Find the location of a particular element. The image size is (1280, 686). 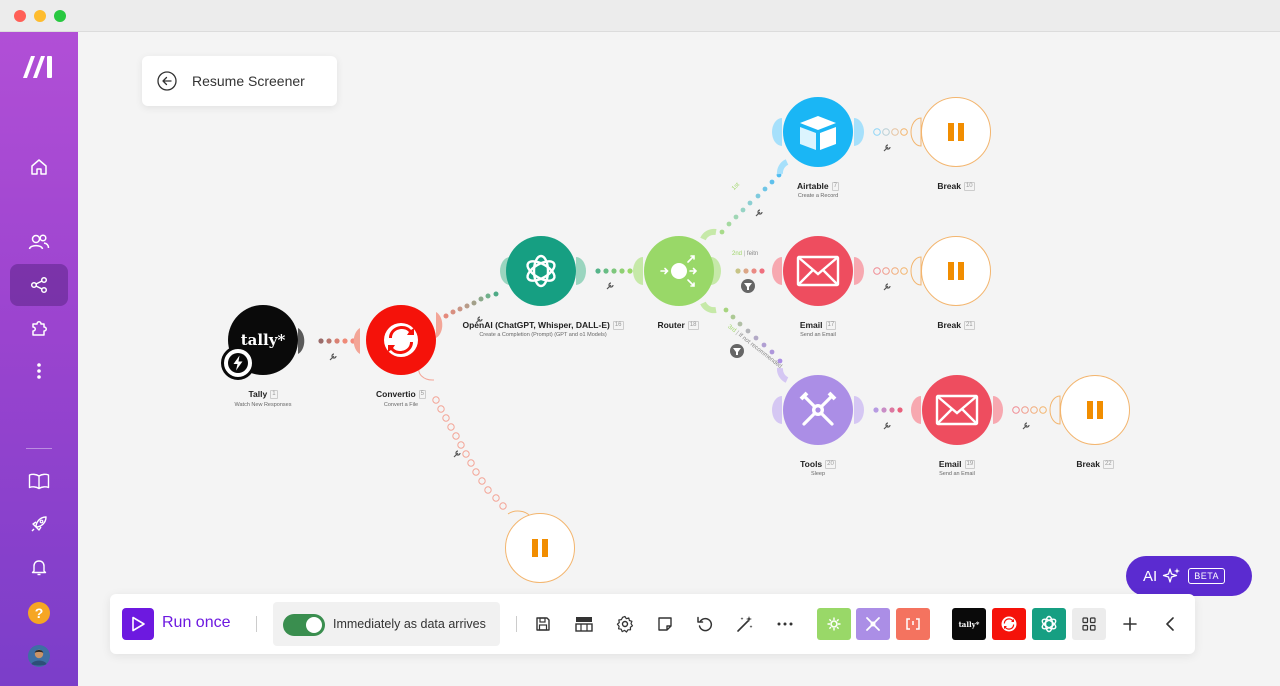

notes-button is located at coordinates (665, 624).